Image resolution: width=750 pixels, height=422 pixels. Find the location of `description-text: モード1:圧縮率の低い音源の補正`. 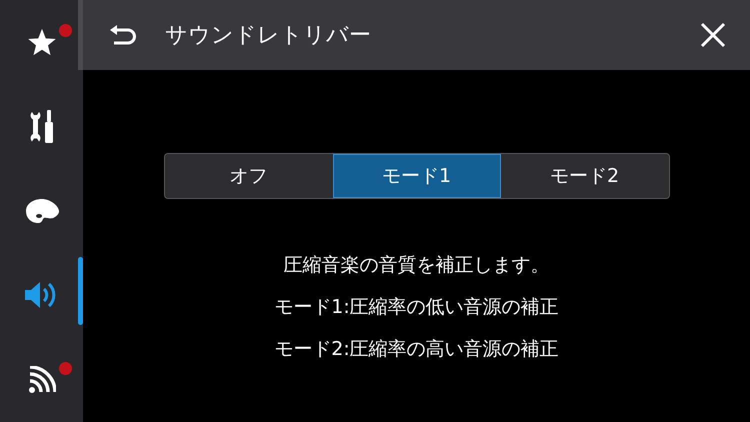

description-text: モード1:圧縮率の低い音源の補正 is located at coordinates (416, 307).